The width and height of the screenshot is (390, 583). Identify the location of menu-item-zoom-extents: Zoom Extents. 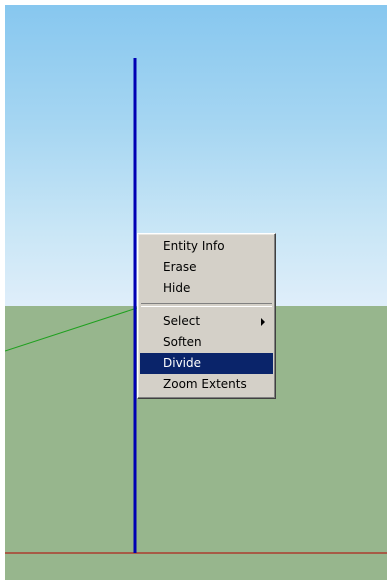
(206, 384).